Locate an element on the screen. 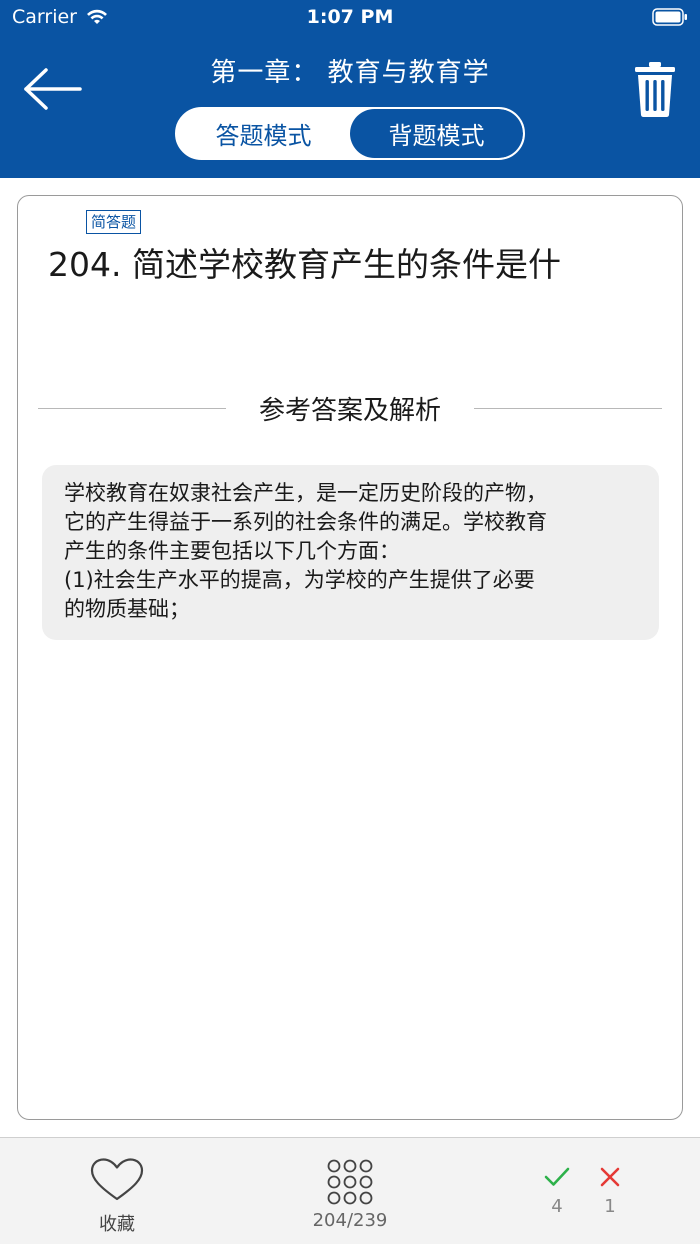 This screenshot has width=700, height=1244. answer-line: 它的产生得益于一系列的社会条件的满足。学校教育 is located at coordinates (305, 522).